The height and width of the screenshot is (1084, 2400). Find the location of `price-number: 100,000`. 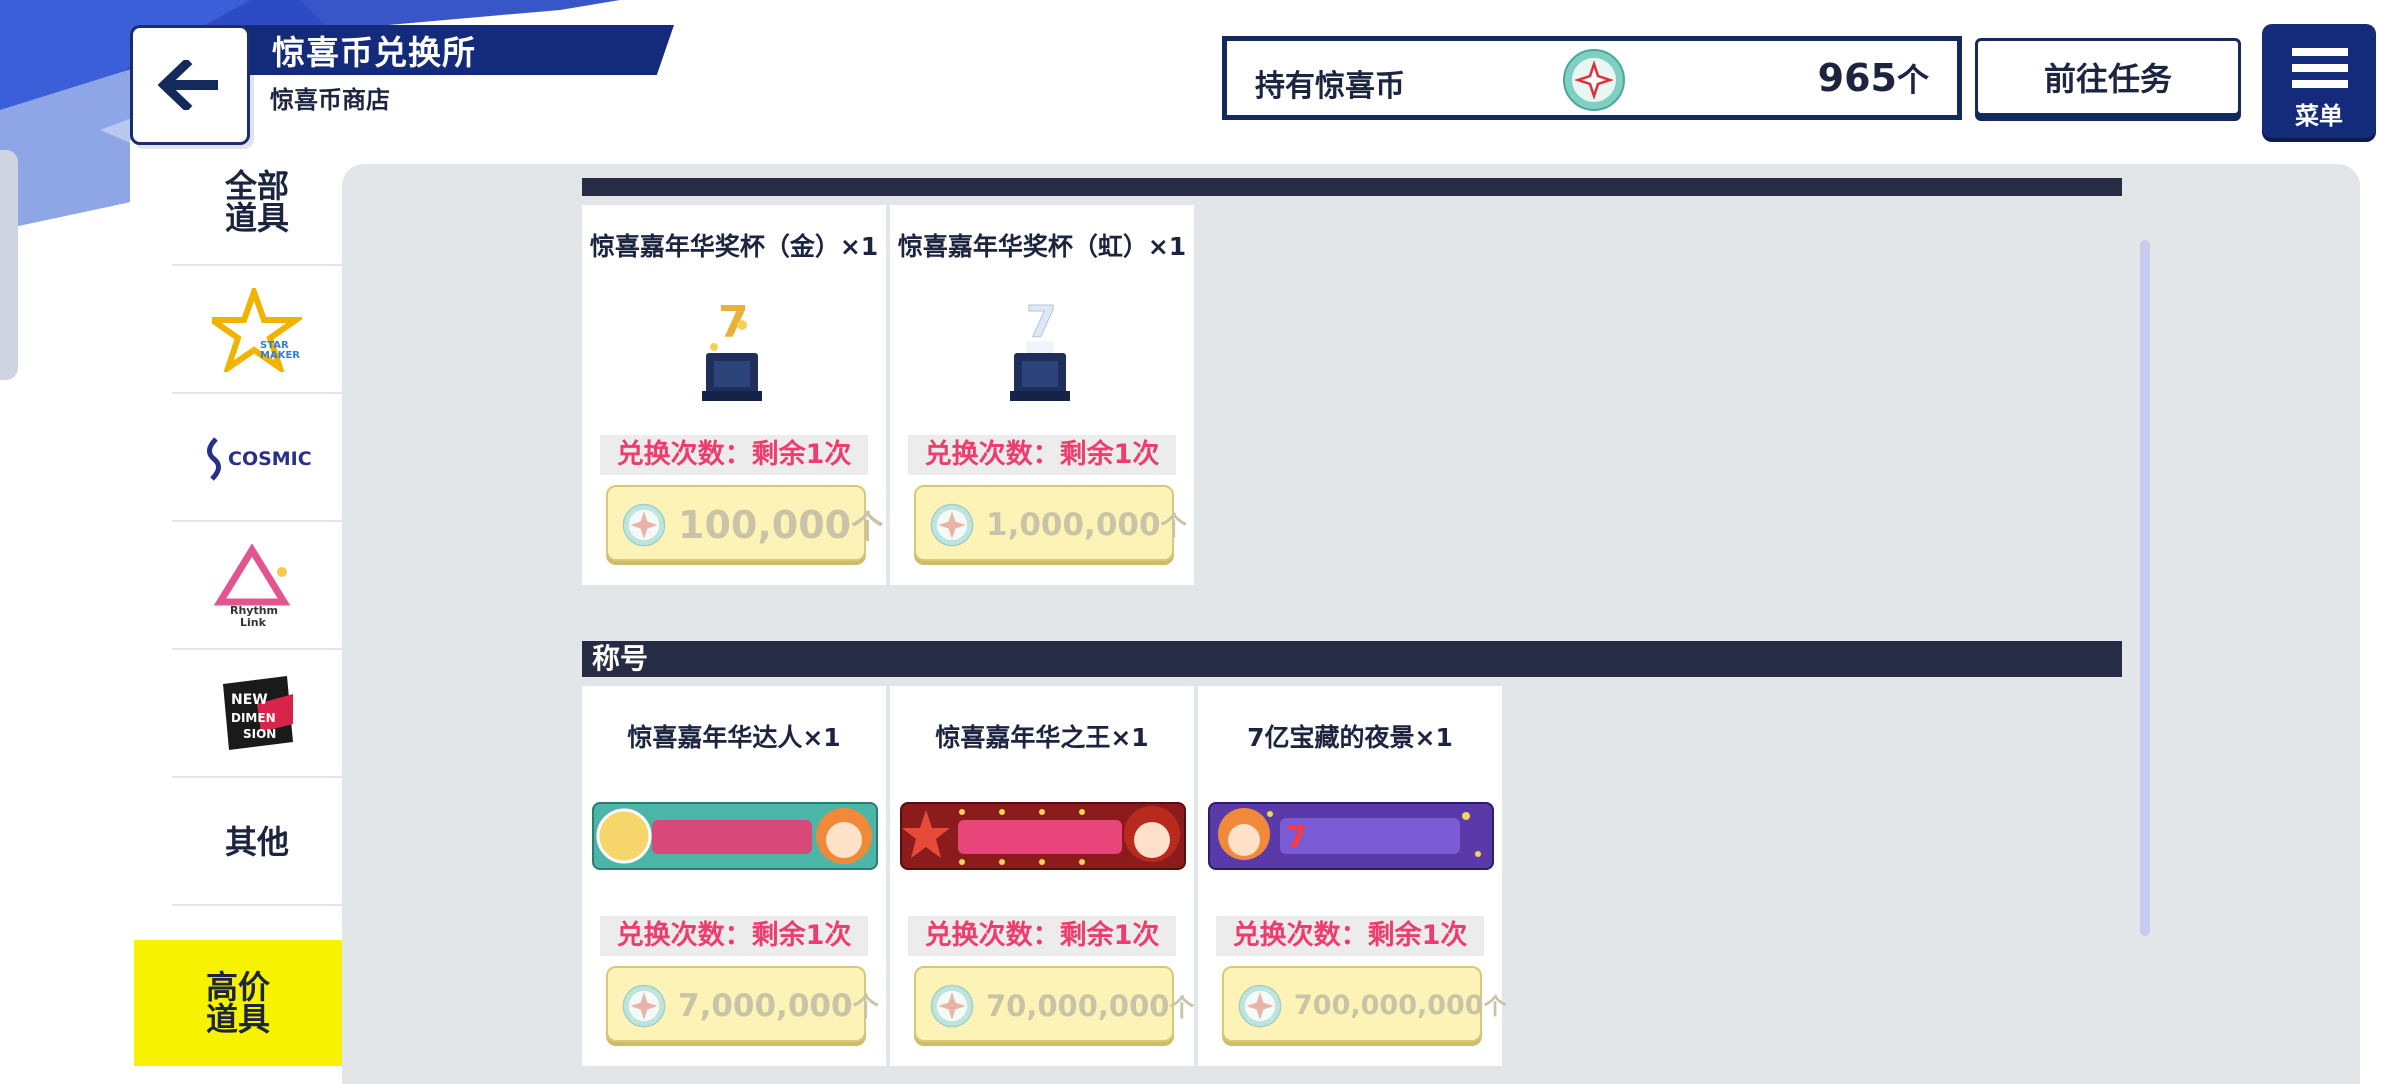

price-number: 100,000 is located at coordinates (765, 525).